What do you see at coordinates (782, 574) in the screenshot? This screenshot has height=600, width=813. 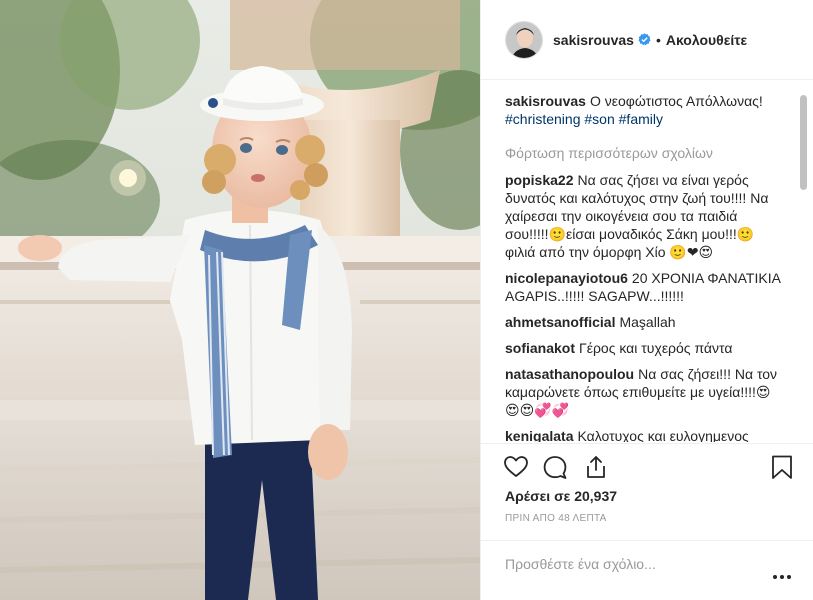 I see `more-options-icon` at bounding box center [782, 574].